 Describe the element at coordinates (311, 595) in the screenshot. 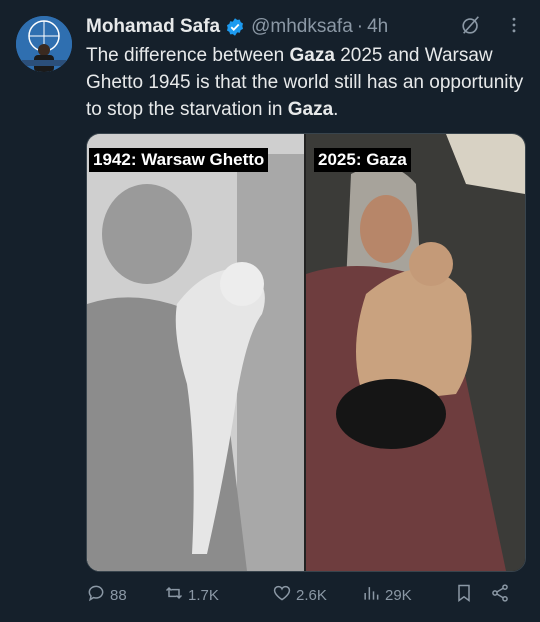

I see `like-count: 2.6K` at that location.